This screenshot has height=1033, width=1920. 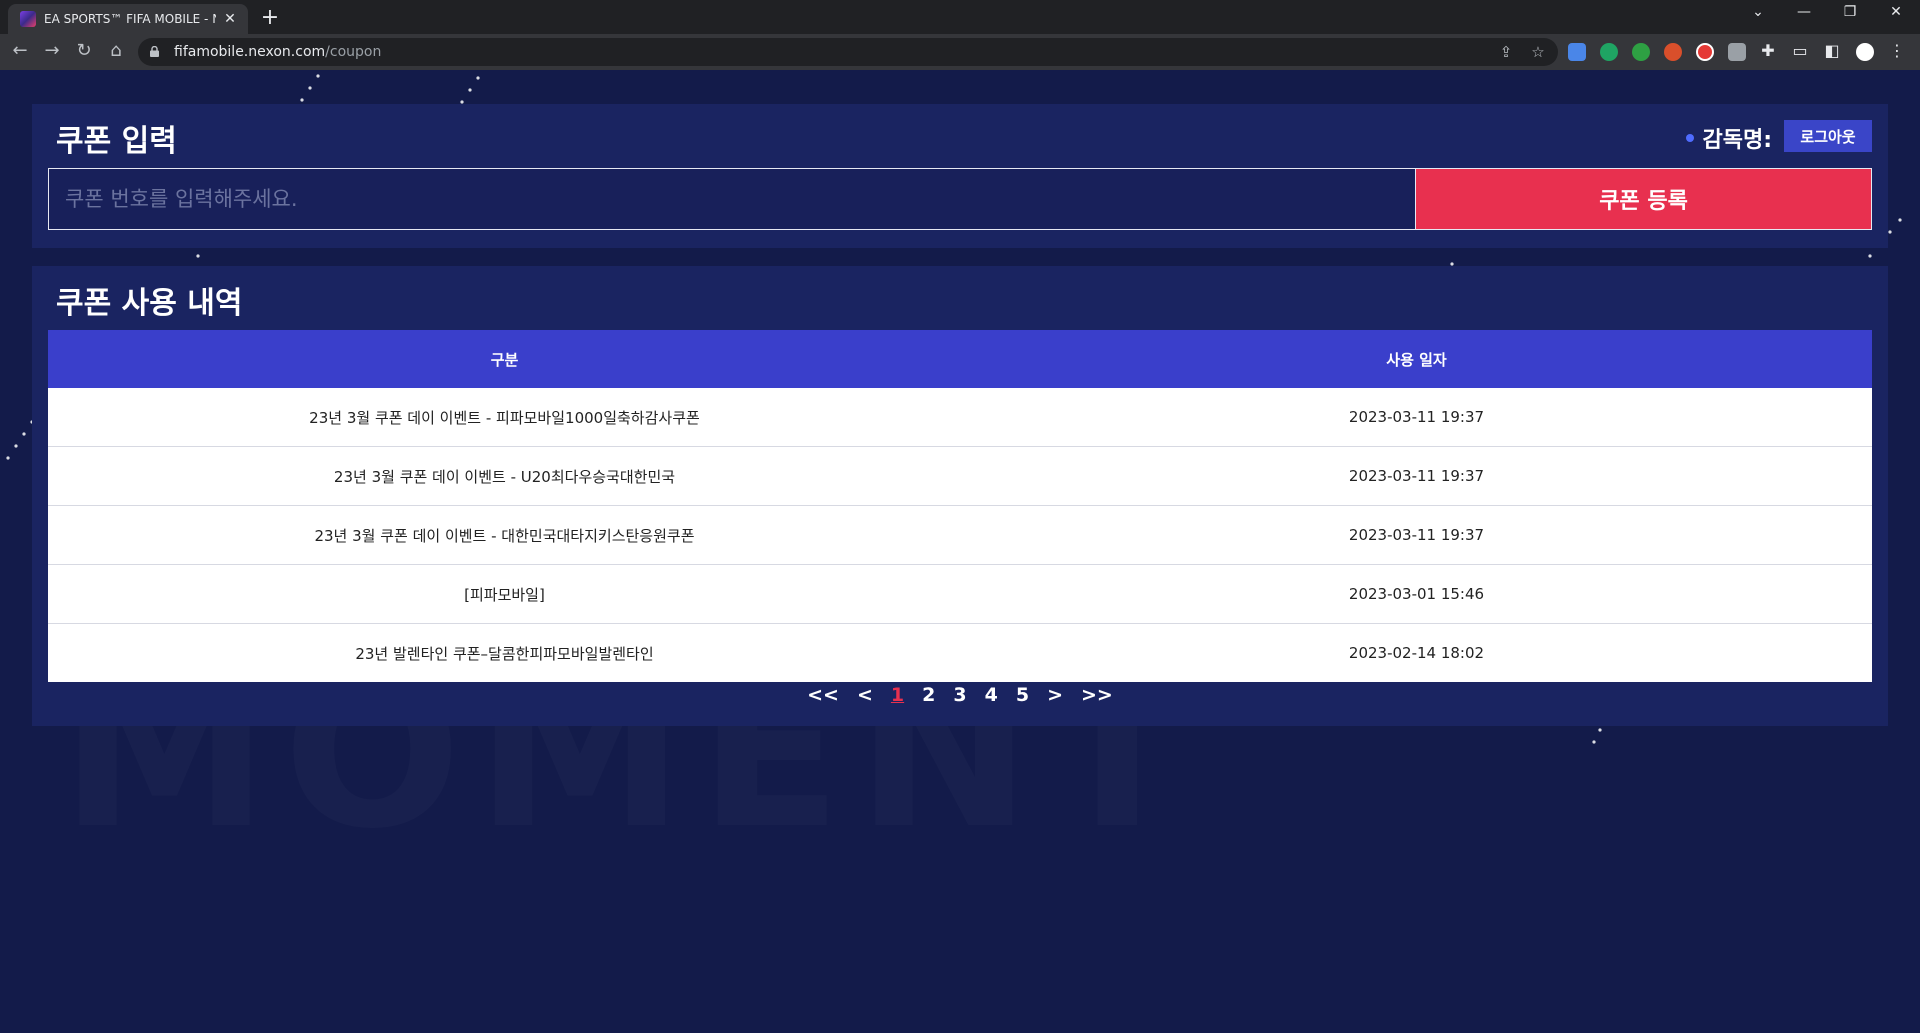 What do you see at coordinates (732, 199) in the screenshot?
I see `coupon-code-input` at bounding box center [732, 199].